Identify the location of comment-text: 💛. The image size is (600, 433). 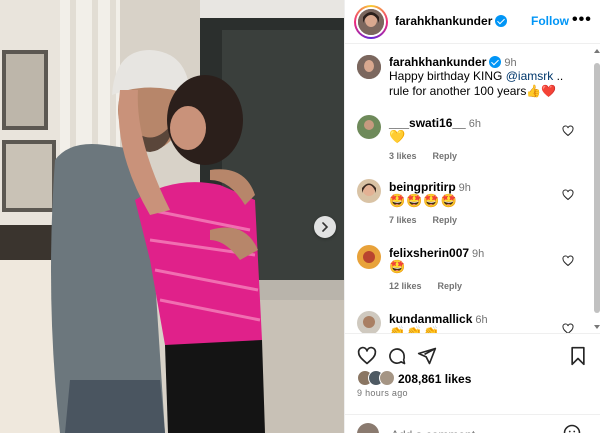
(398, 136).